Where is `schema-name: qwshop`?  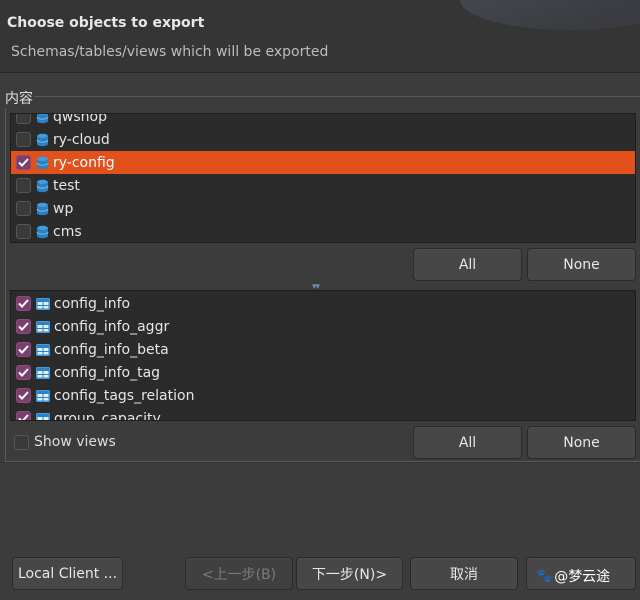
schema-name: qwshop is located at coordinates (80, 119).